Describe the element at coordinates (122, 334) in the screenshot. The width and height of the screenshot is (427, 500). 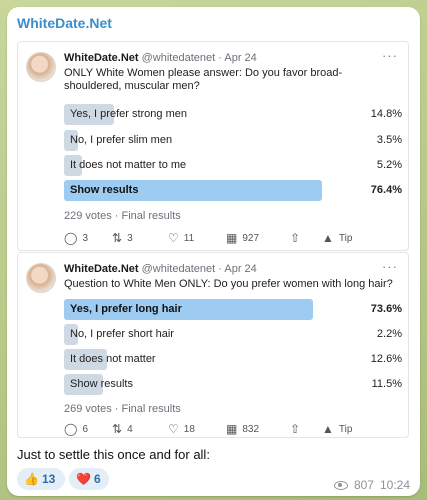
I see `poll-option-label: No, I prefer short hair` at that location.